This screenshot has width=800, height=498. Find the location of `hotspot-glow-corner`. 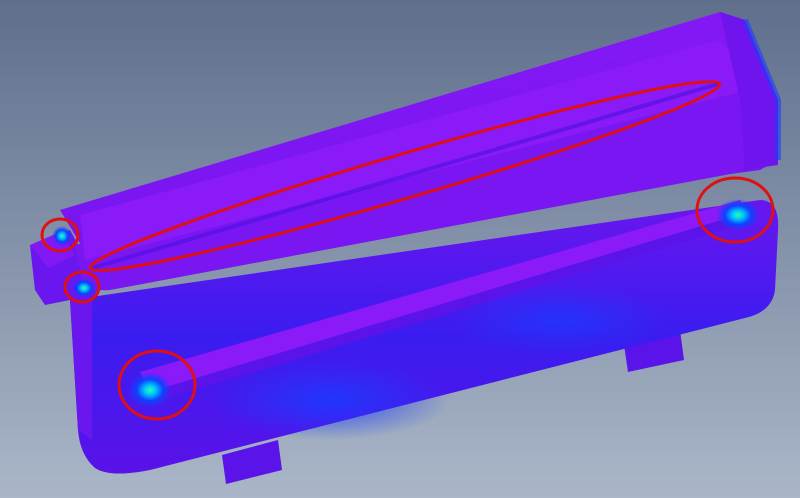

hotspot-glow-corner is located at coordinates (62, 236).